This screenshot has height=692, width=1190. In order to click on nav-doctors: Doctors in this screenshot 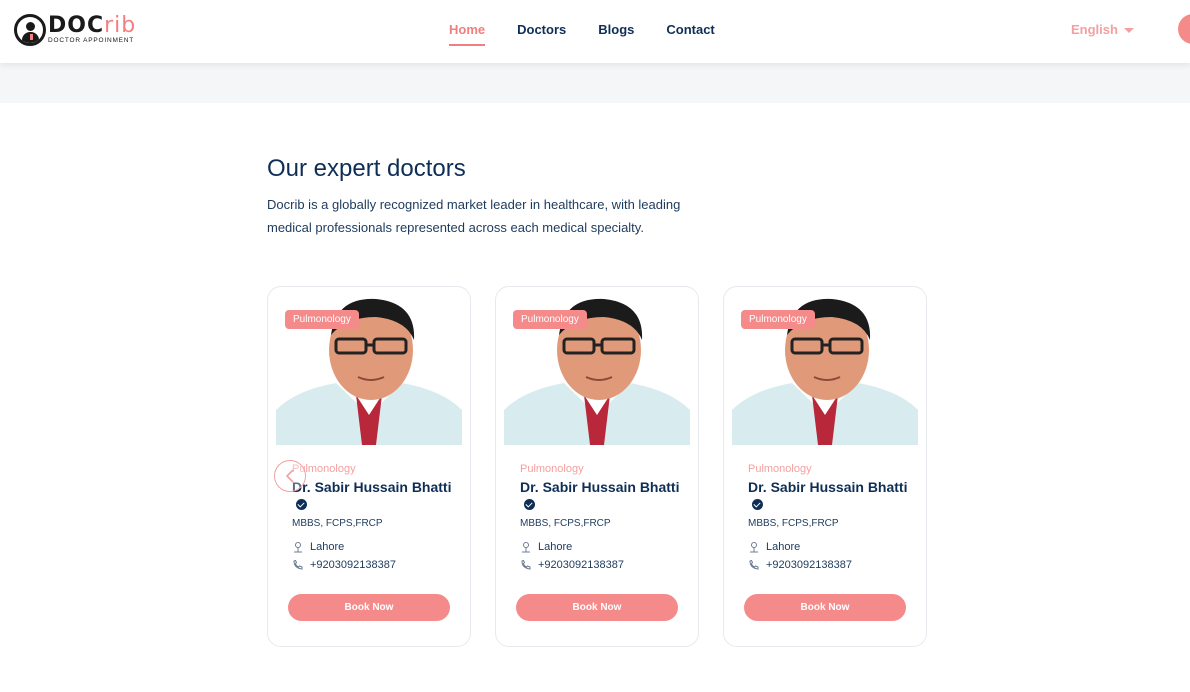, I will do `click(541, 29)`.